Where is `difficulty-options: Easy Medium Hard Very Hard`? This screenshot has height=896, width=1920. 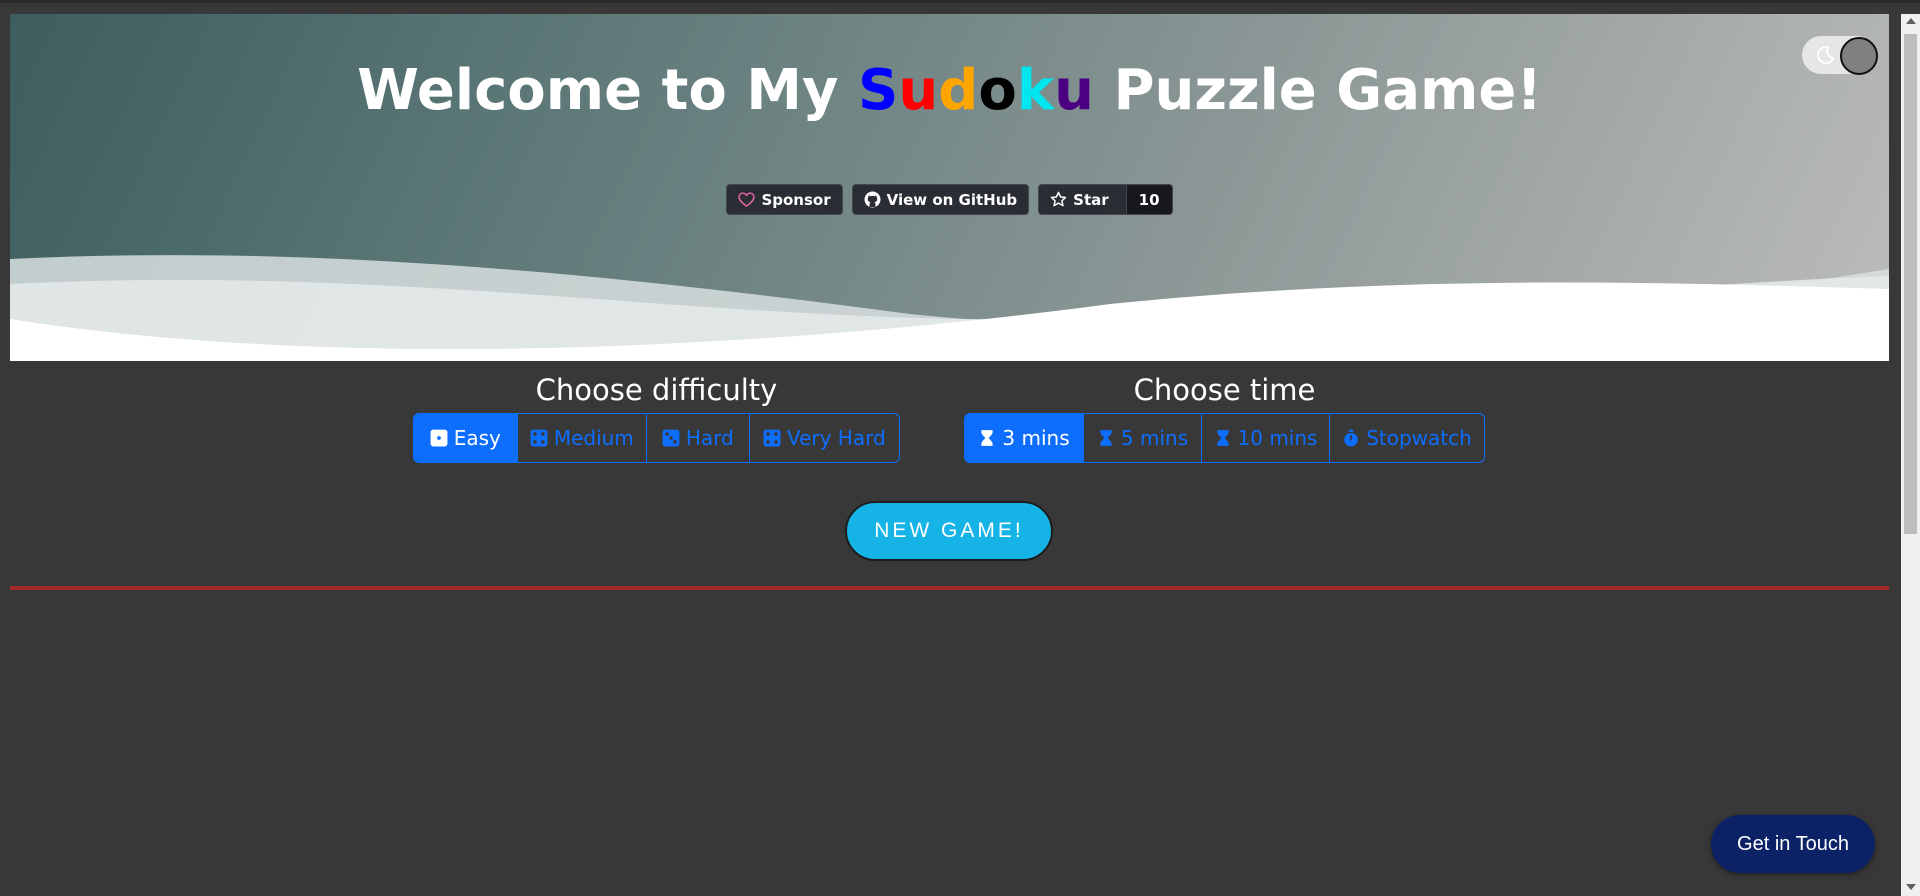 difficulty-options: Easy Medium Hard Very Hard is located at coordinates (656, 438).